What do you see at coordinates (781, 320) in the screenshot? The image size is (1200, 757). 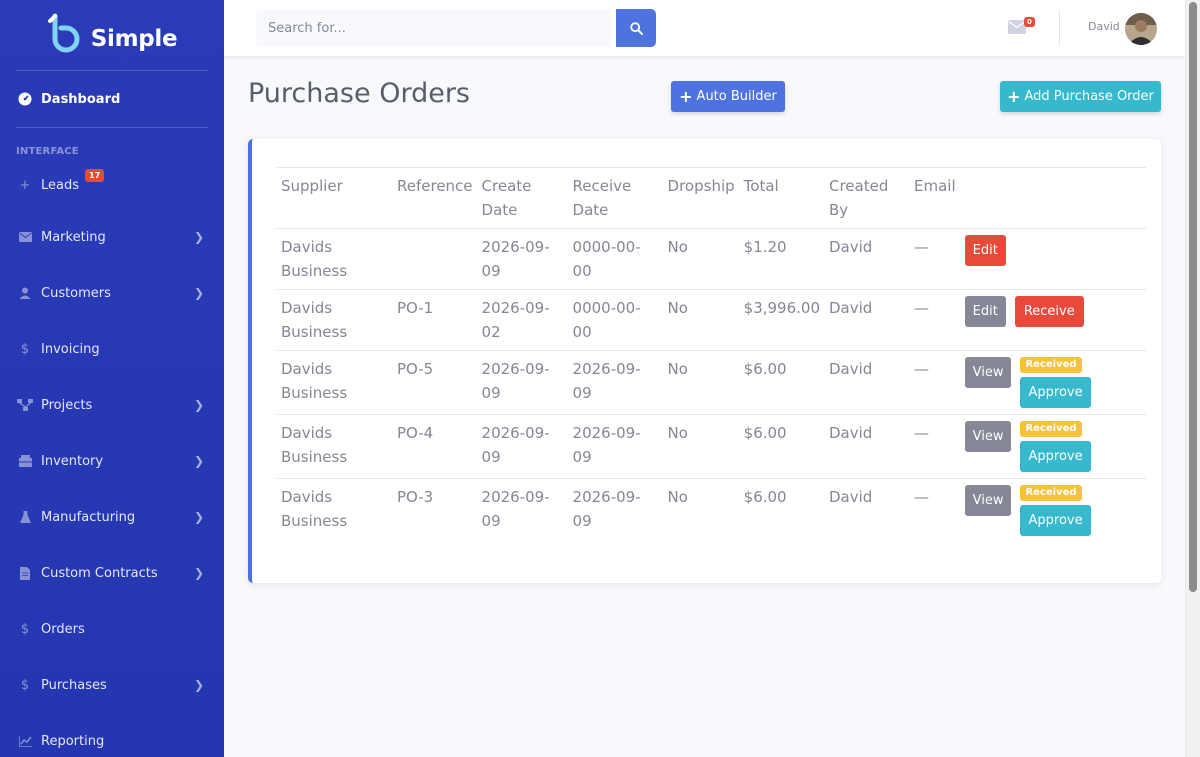 I see `total-cell: $3,996.00` at bounding box center [781, 320].